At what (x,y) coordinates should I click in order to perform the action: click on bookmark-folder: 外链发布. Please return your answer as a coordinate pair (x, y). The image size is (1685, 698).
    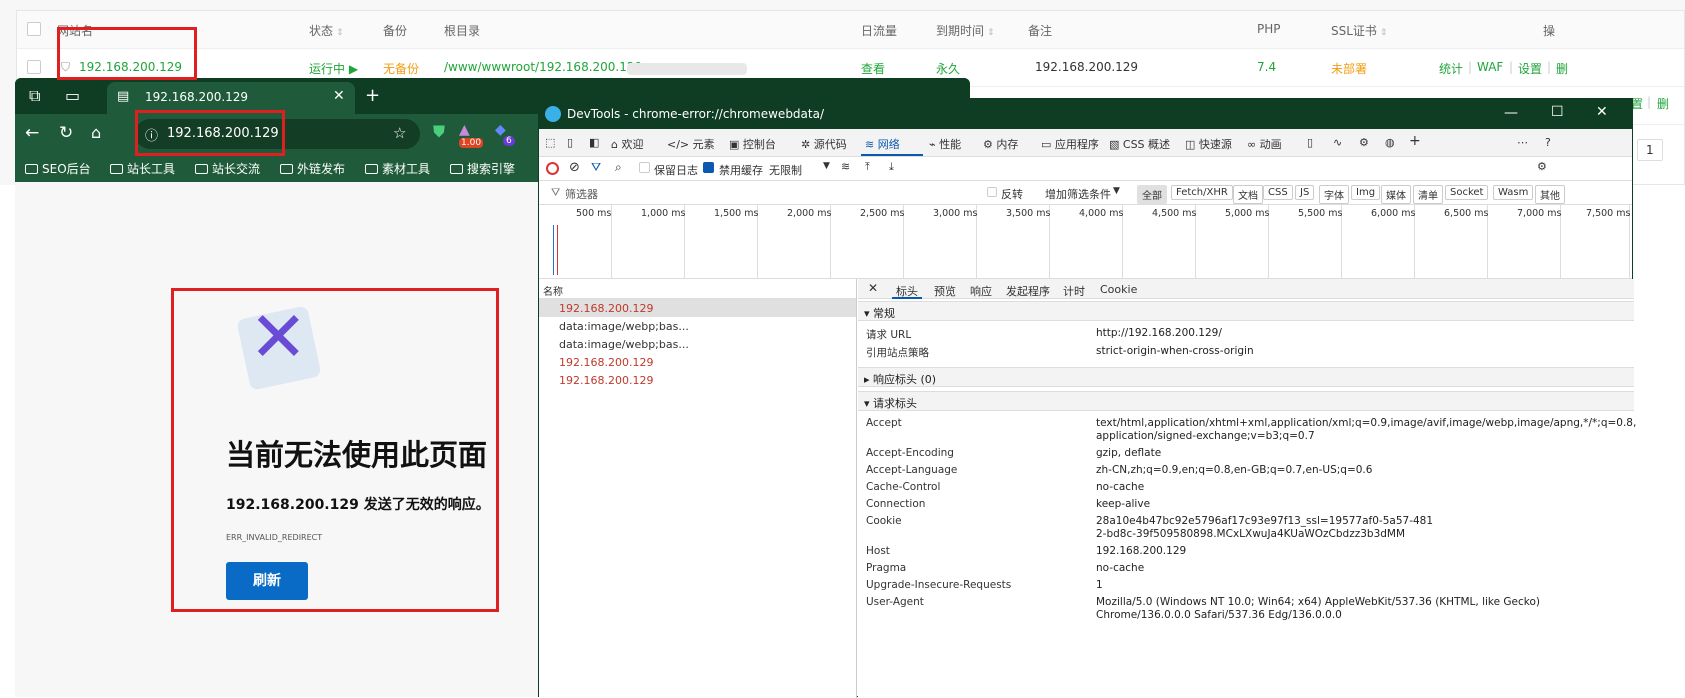
    Looking at the image, I should click on (312, 168).